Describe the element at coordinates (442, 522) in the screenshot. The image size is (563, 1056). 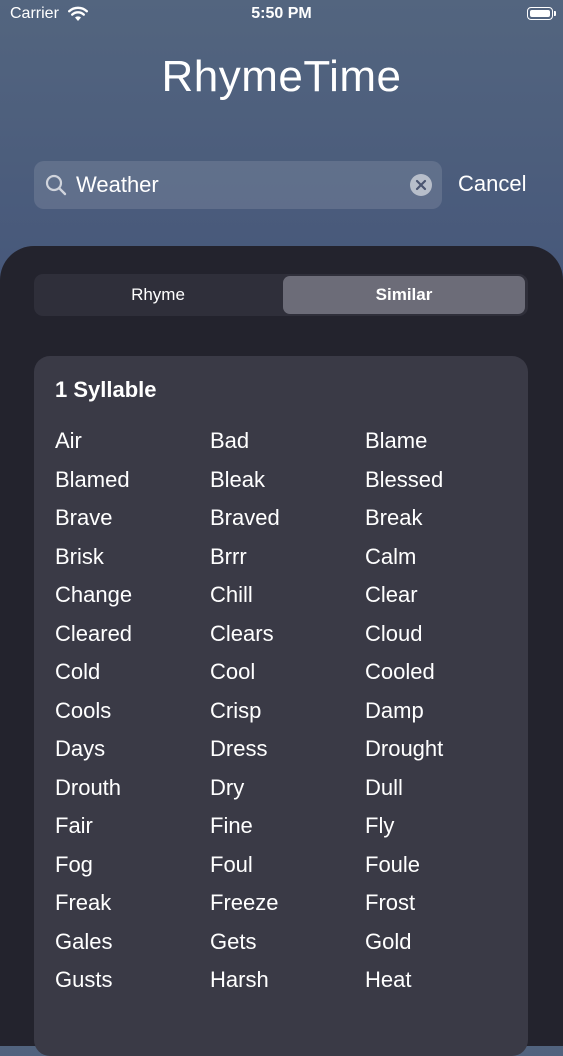
I see `word-item: Break` at that location.